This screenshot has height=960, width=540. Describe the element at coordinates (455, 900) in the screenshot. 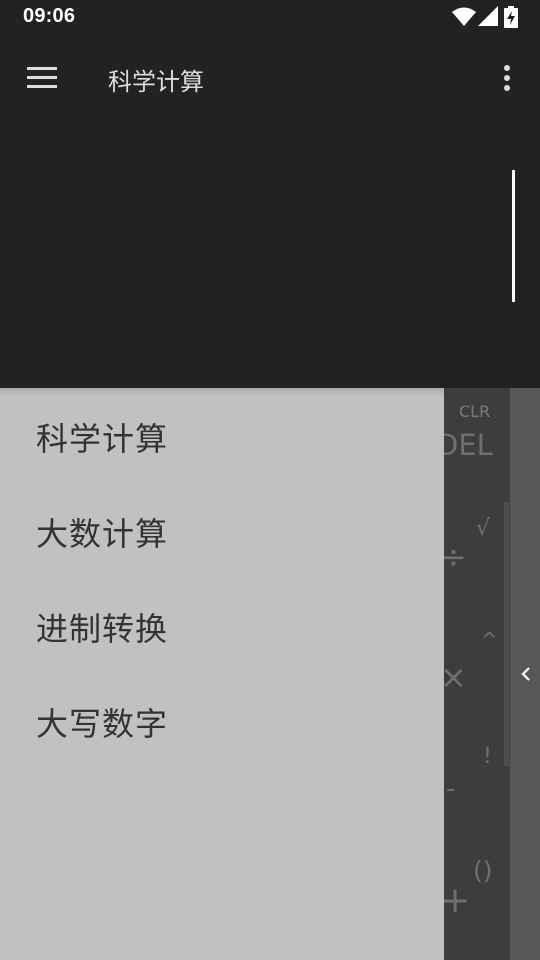

I see `plus-key: +` at that location.